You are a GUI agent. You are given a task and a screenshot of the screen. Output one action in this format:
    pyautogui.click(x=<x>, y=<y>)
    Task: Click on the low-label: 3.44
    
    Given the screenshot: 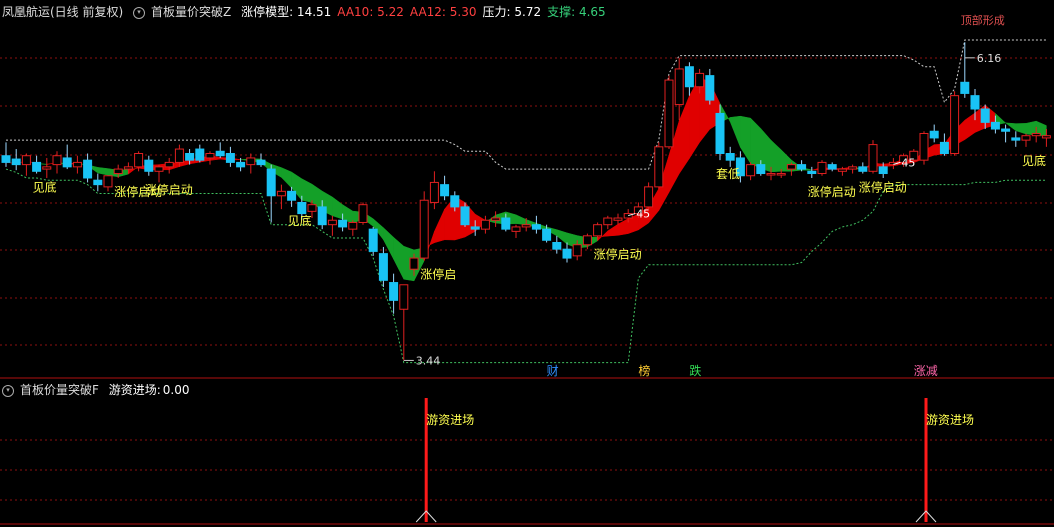 What is the action you would take?
    pyautogui.click(x=428, y=360)
    